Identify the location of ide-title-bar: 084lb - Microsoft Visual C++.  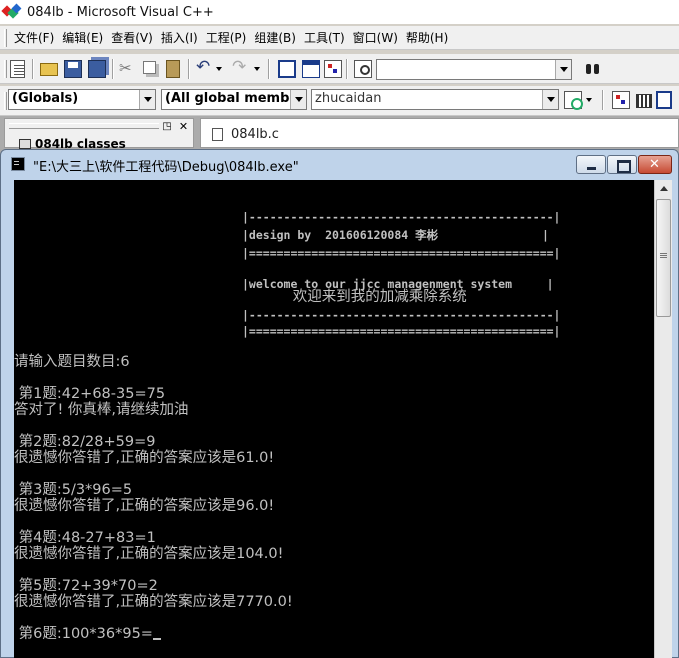
(339, 12).